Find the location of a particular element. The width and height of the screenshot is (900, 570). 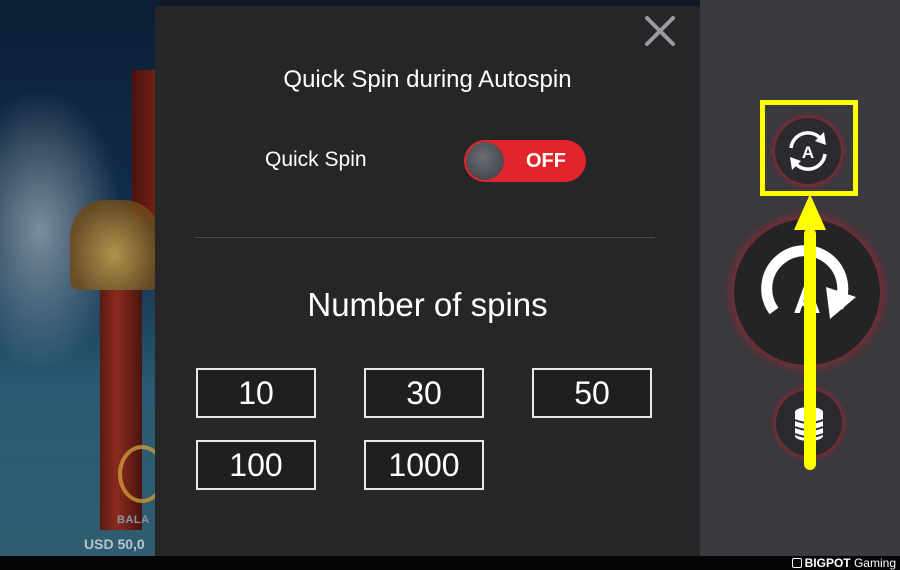

spin-icon: A is located at coordinates (808, 283).